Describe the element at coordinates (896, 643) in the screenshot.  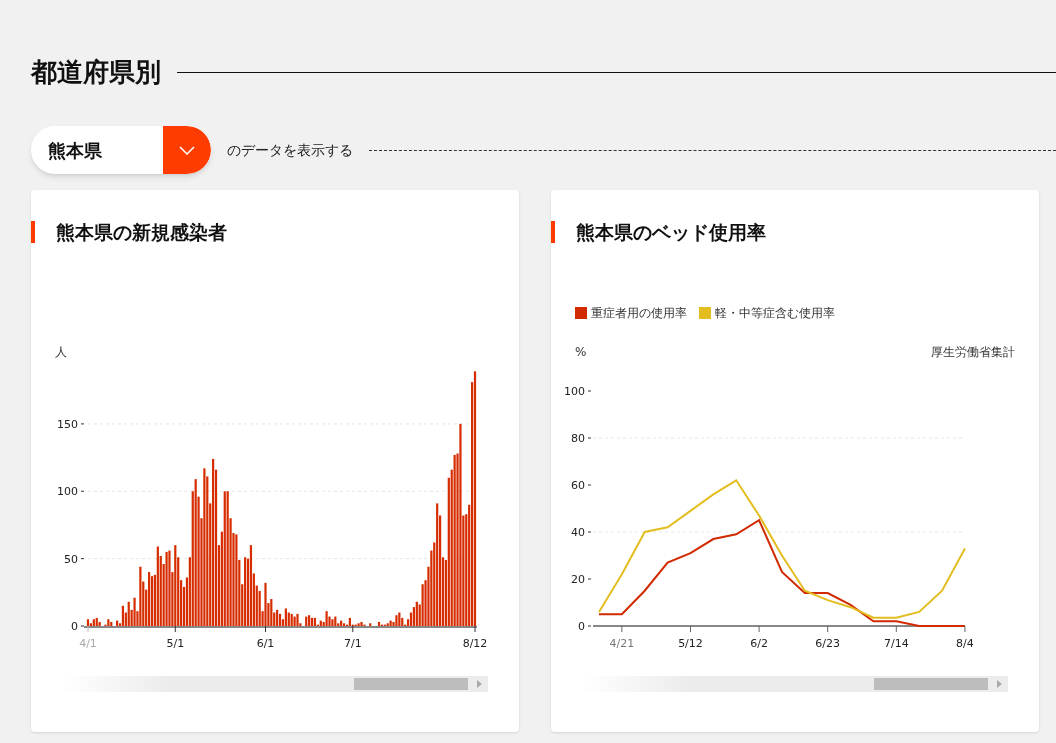
I see `x-tick-label: 7/14` at that location.